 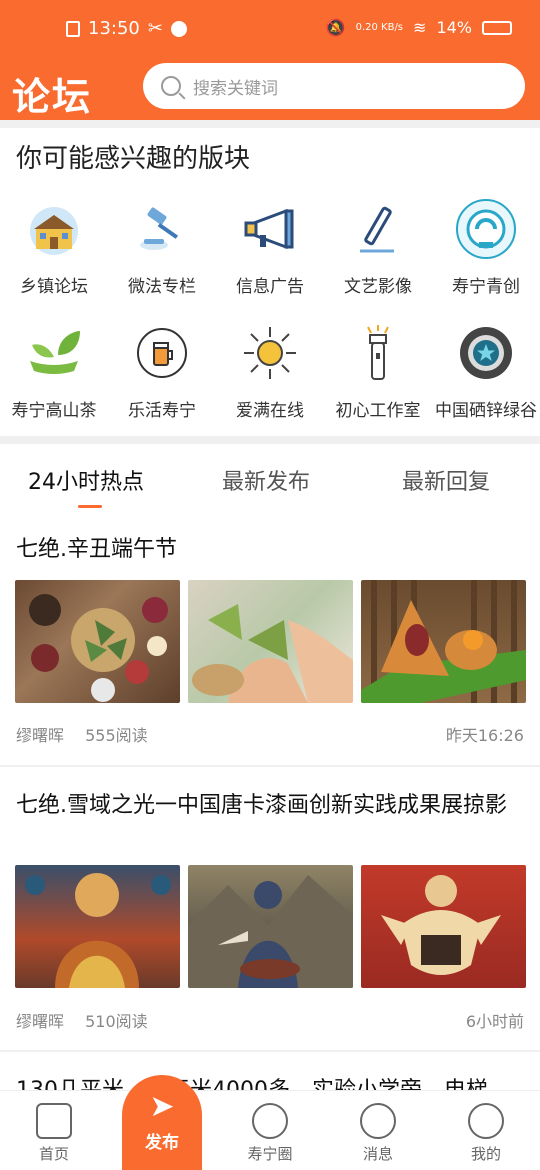 What do you see at coordinates (155, 28) in the screenshot?
I see `tools-icon: ✂` at bounding box center [155, 28].